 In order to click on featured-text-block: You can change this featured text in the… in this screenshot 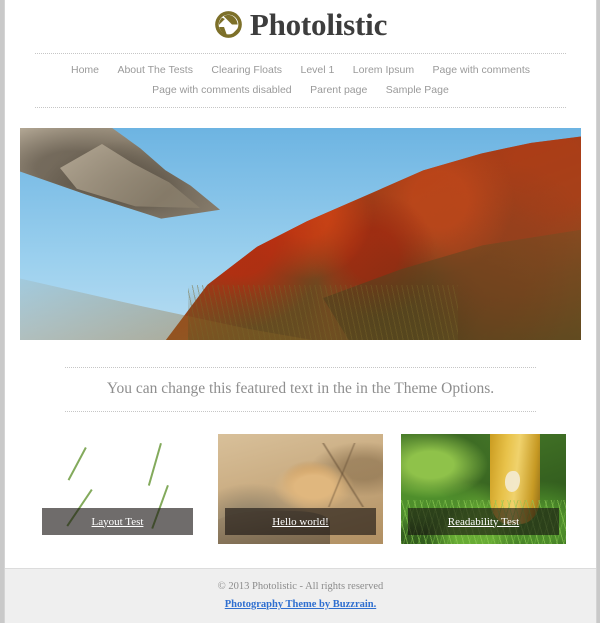, I will do `click(300, 389)`.